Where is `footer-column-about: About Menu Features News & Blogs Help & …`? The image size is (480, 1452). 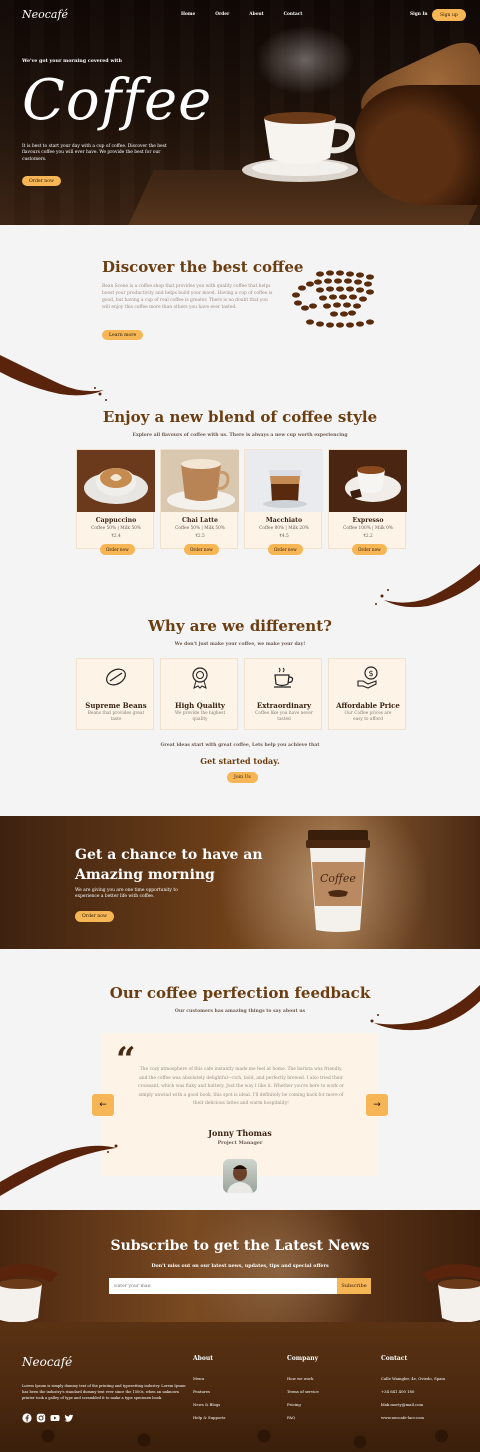 footer-column-about: About Menu Features News & Blogs Help & … is located at coordinates (209, 1391).